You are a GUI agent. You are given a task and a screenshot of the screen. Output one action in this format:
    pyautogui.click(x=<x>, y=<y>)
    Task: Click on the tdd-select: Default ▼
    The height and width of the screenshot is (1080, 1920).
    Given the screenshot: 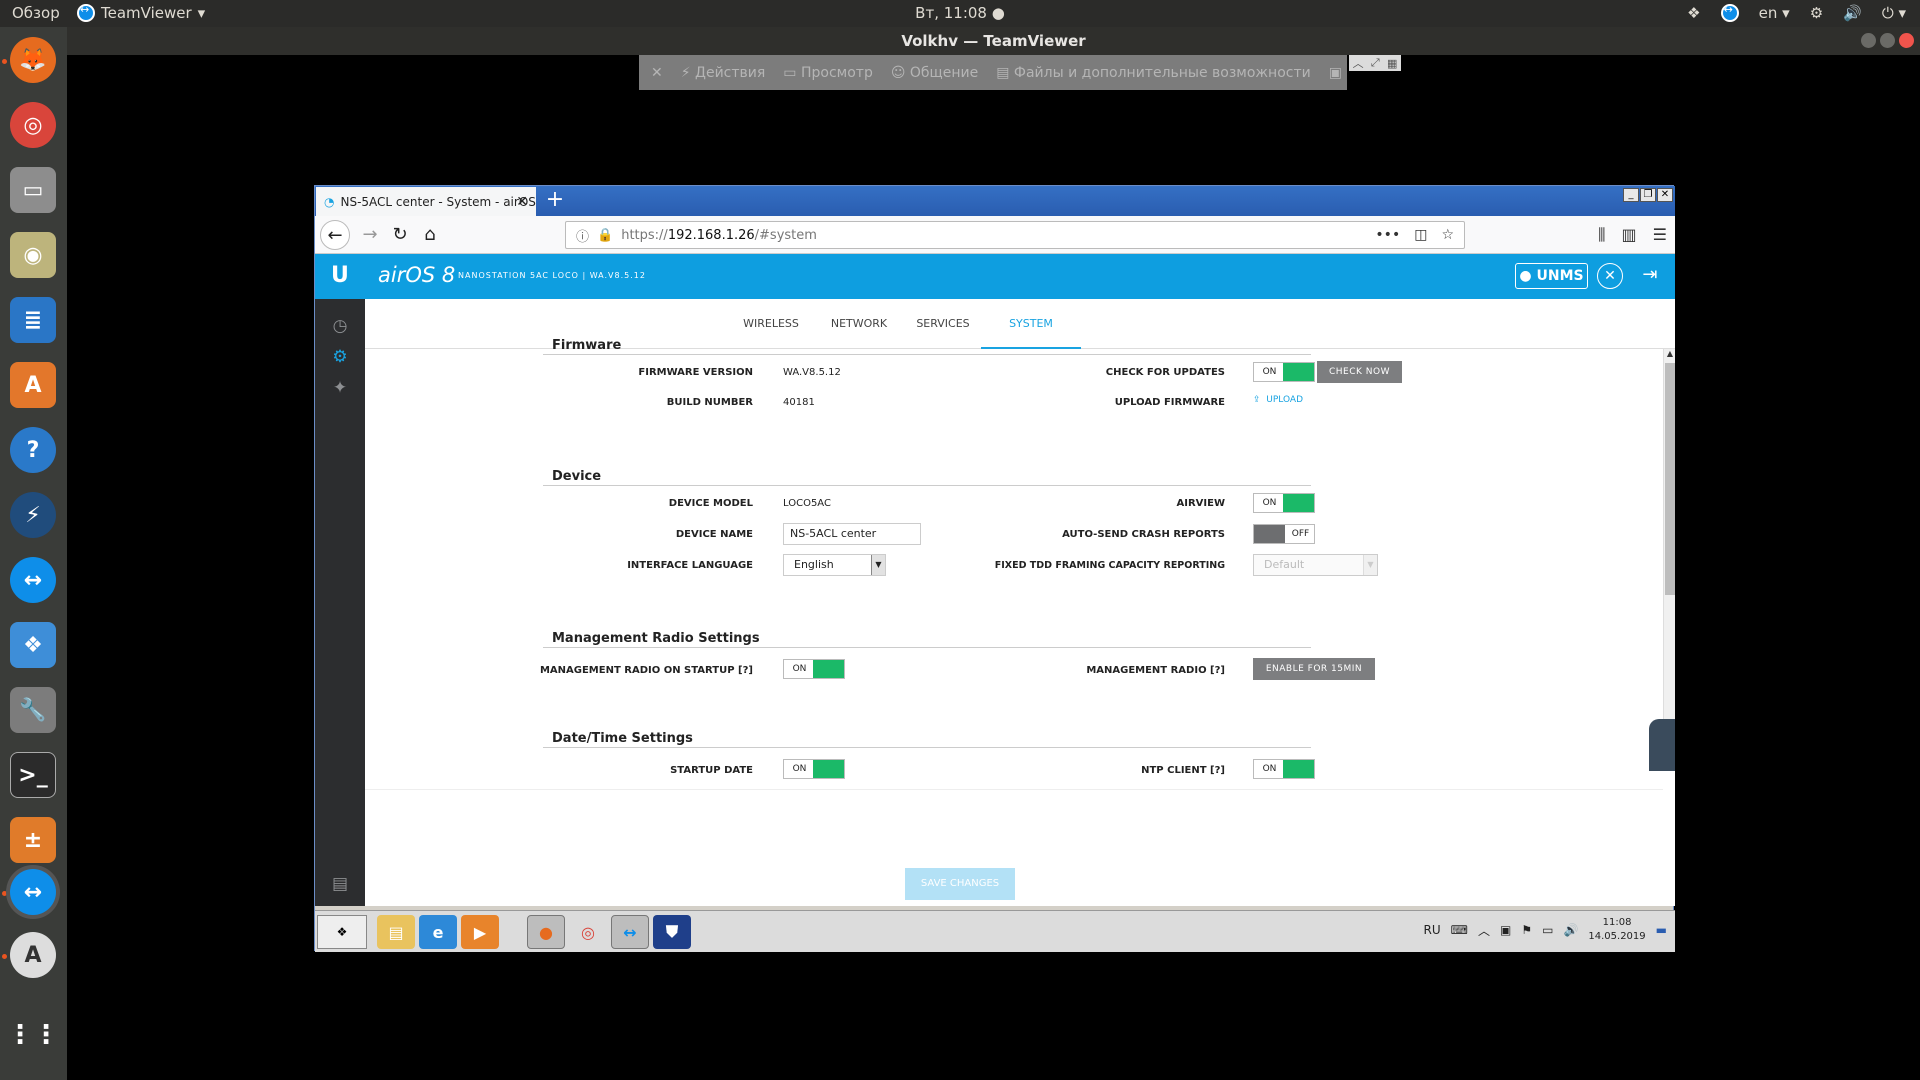 What is the action you would take?
    pyautogui.click(x=1315, y=565)
    